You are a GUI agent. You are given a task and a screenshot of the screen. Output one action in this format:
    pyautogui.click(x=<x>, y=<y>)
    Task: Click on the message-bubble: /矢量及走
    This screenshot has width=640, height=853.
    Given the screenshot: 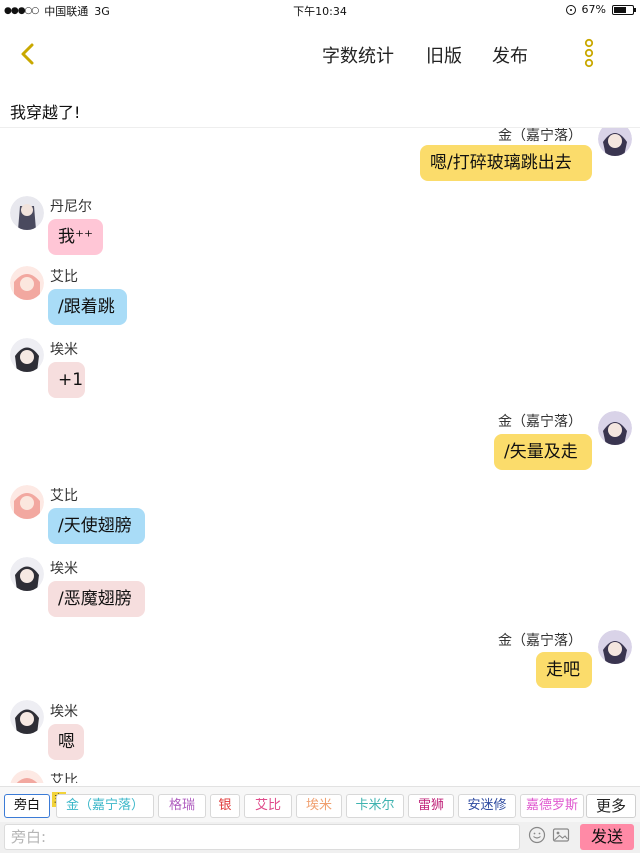 What is the action you would take?
    pyautogui.click(x=543, y=452)
    